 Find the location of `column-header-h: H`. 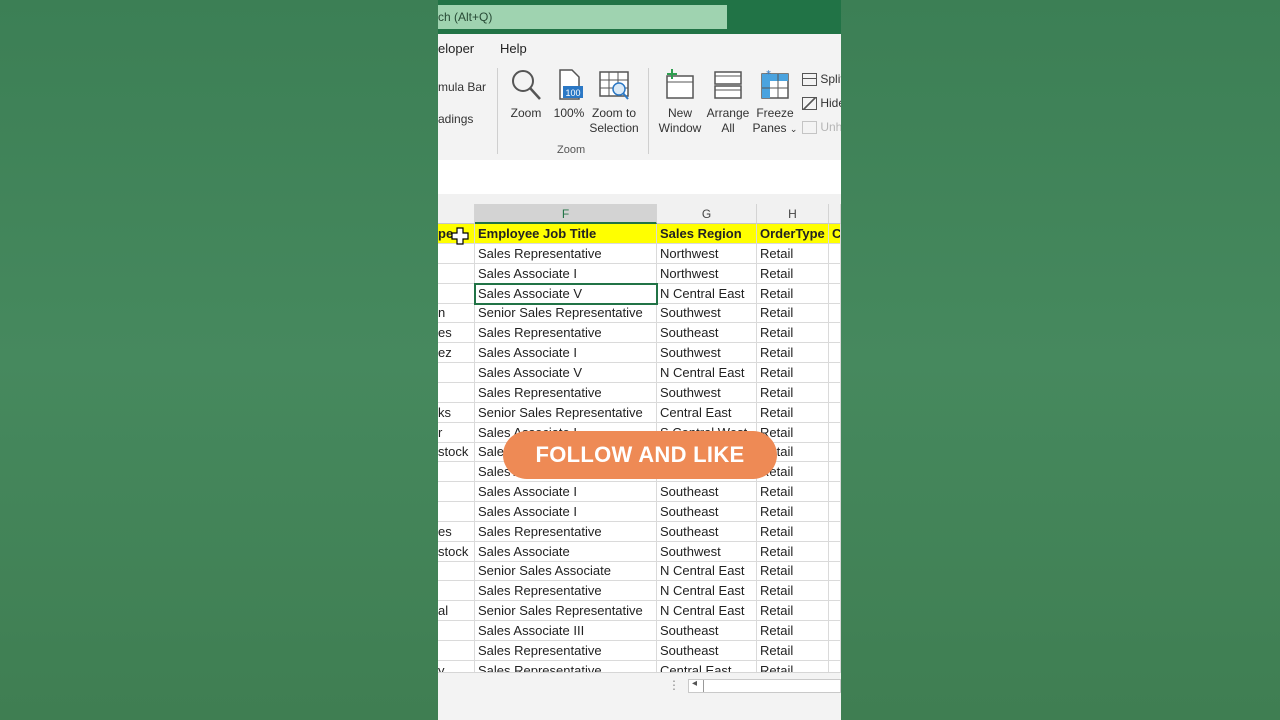

column-header-h: H is located at coordinates (793, 214).